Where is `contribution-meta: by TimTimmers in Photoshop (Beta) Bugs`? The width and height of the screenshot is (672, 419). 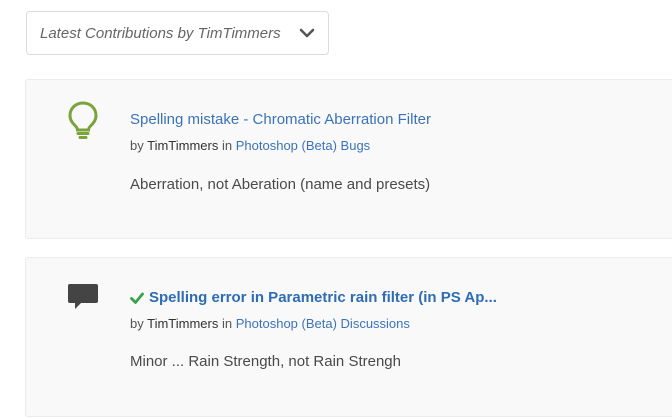 contribution-meta: by TimTimmers in Photoshop (Beta) Bugs is located at coordinates (250, 145).